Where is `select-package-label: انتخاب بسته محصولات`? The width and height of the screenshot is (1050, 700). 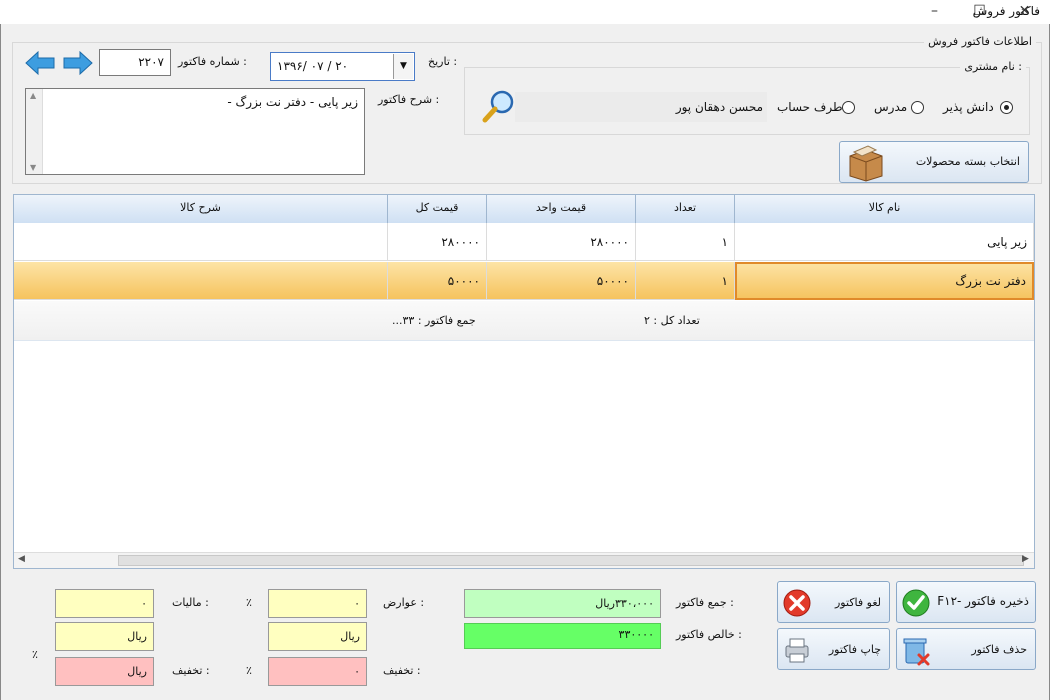 select-package-label: انتخاب بسته محصولات is located at coordinates (967, 161).